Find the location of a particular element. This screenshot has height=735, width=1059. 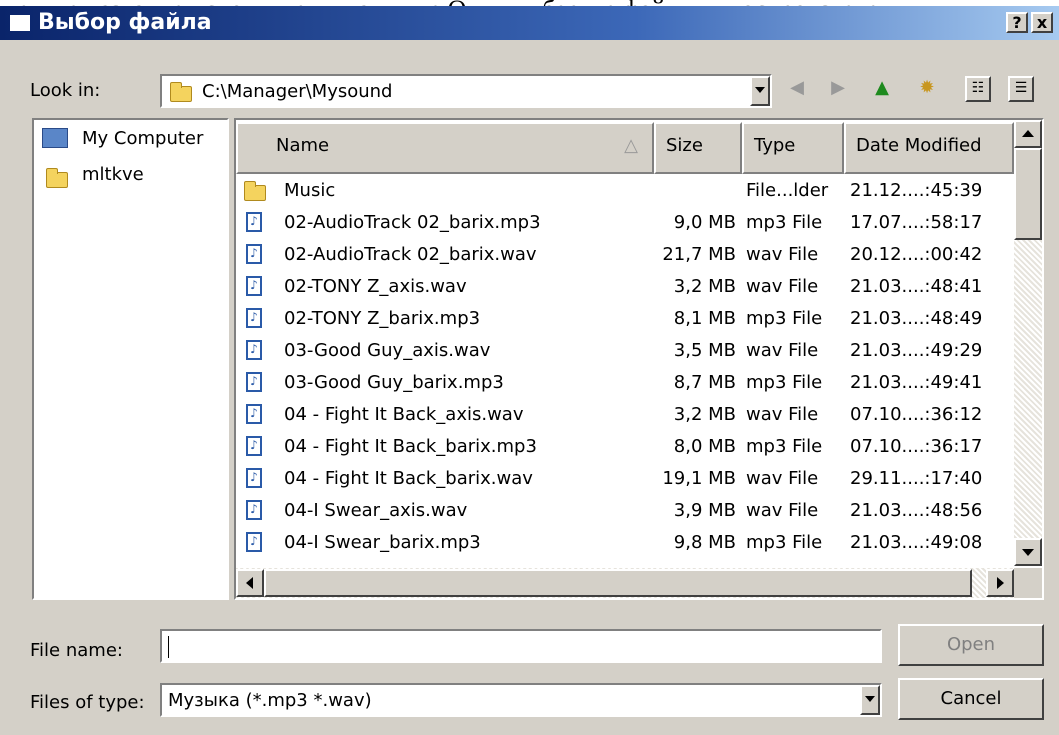

window-title: Выбор файла is located at coordinates (125, 22).